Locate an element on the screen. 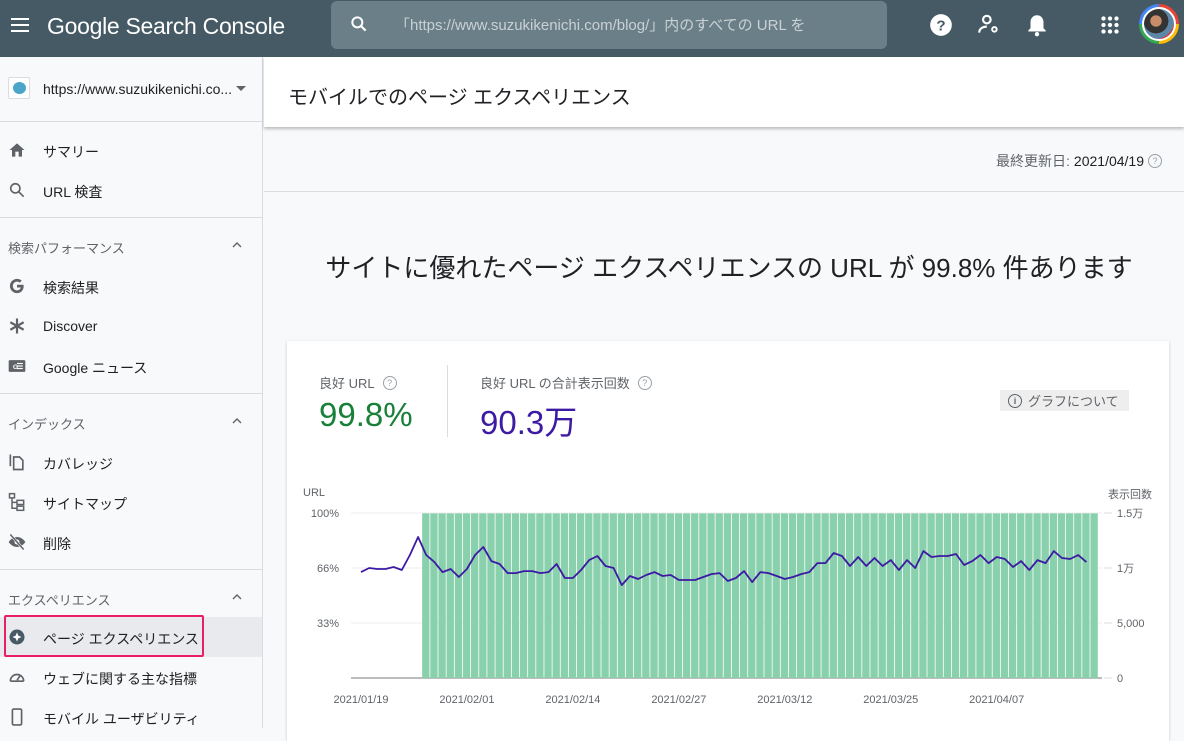 Image resolution: width=1184 pixels, height=741 pixels. sidebar-item-url-inspection: URL 検査 is located at coordinates (131, 190).